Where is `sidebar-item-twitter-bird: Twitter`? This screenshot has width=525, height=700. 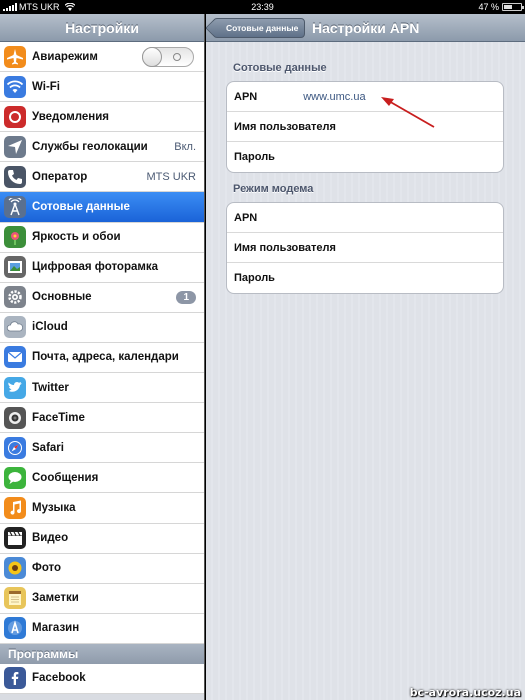 sidebar-item-twitter-bird: Twitter is located at coordinates (102, 388).